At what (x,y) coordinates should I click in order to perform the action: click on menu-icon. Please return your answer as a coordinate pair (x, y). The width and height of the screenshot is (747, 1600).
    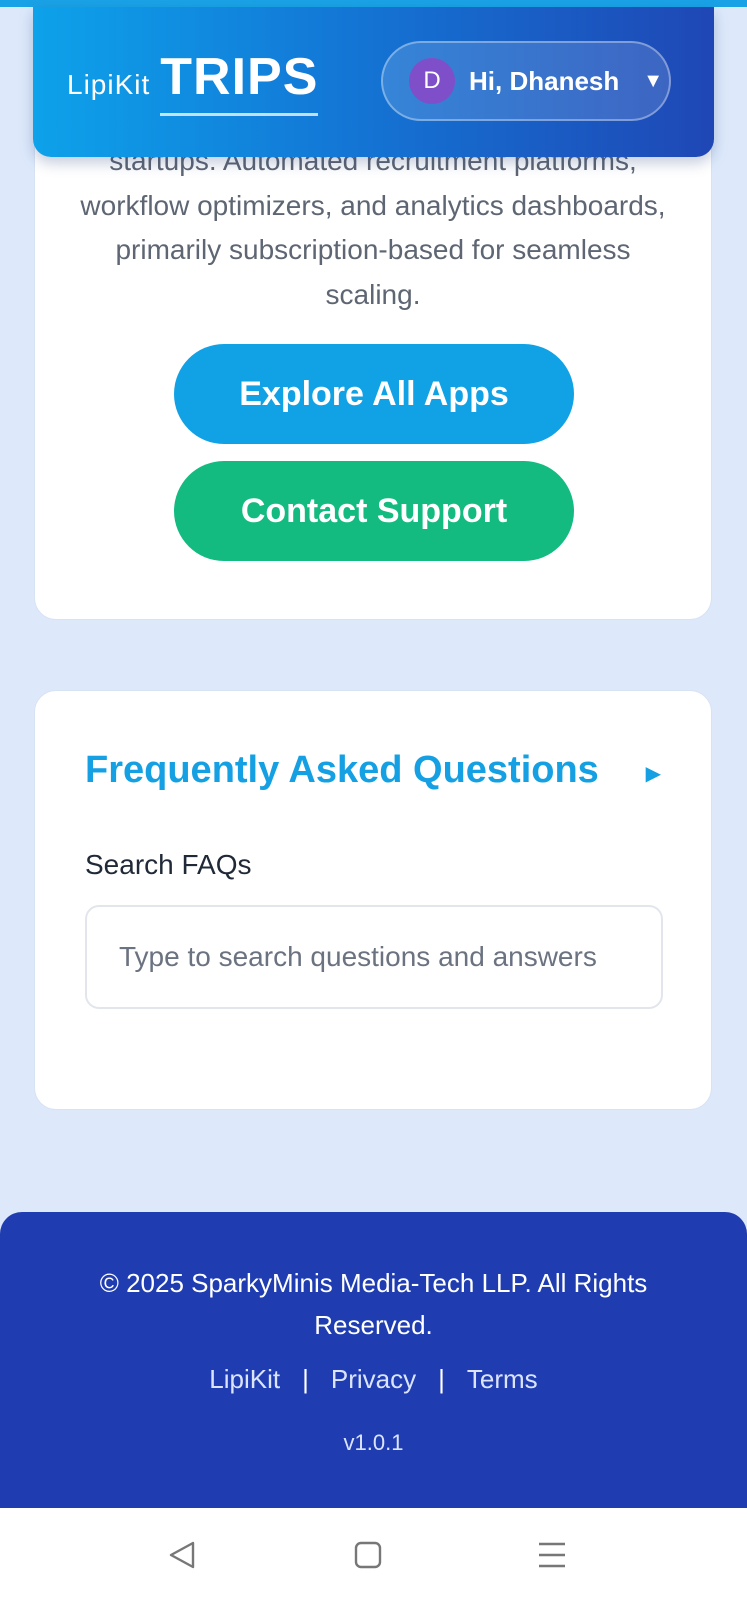
    Looking at the image, I should click on (552, 1555).